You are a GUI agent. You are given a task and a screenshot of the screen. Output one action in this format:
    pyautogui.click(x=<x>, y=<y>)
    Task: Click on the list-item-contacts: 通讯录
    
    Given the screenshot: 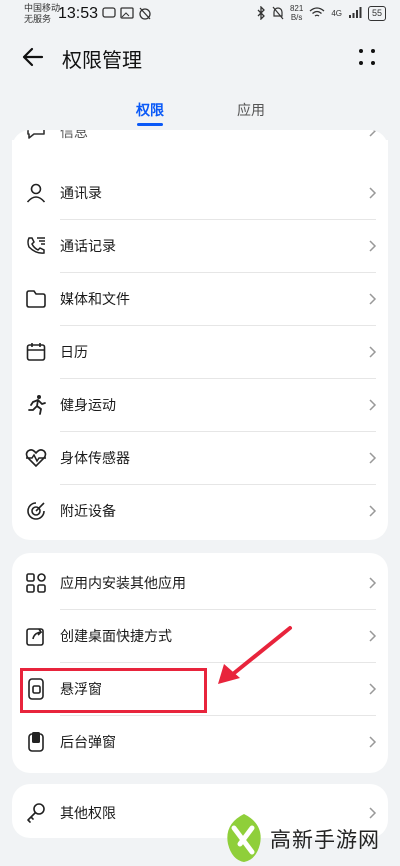 What is the action you would take?
    pyautogui.click(x=200, y=192)
    